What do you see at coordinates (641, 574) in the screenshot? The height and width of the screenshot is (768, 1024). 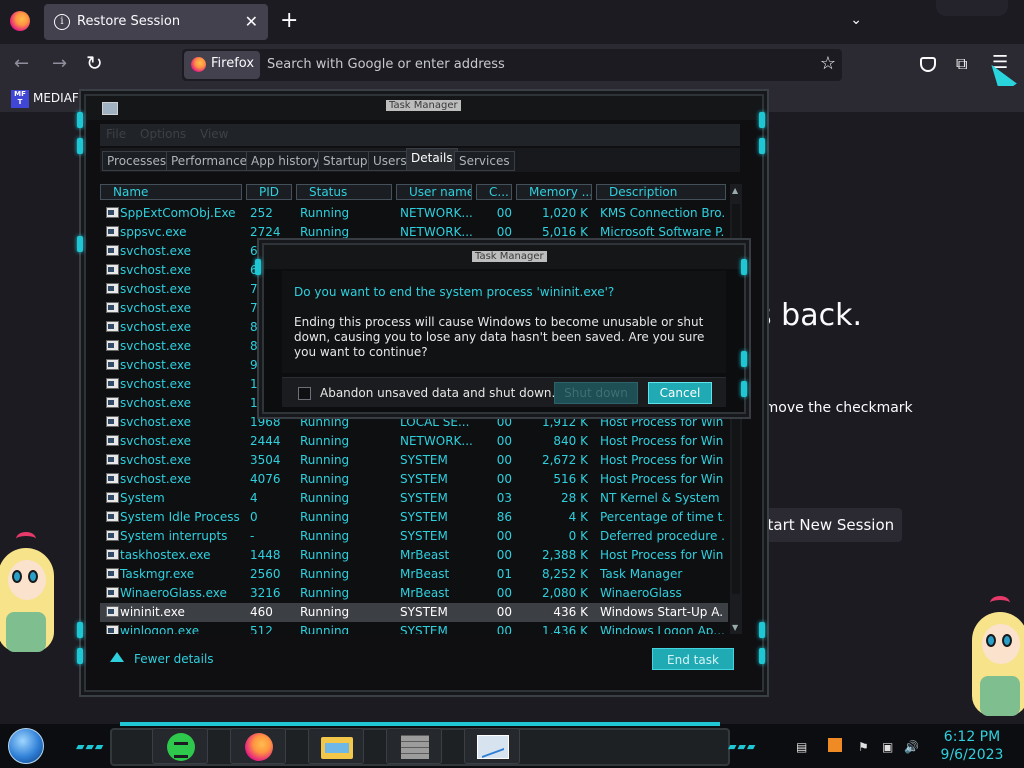 I see `process-description: Task Manager` at bounding box center [641, 574].